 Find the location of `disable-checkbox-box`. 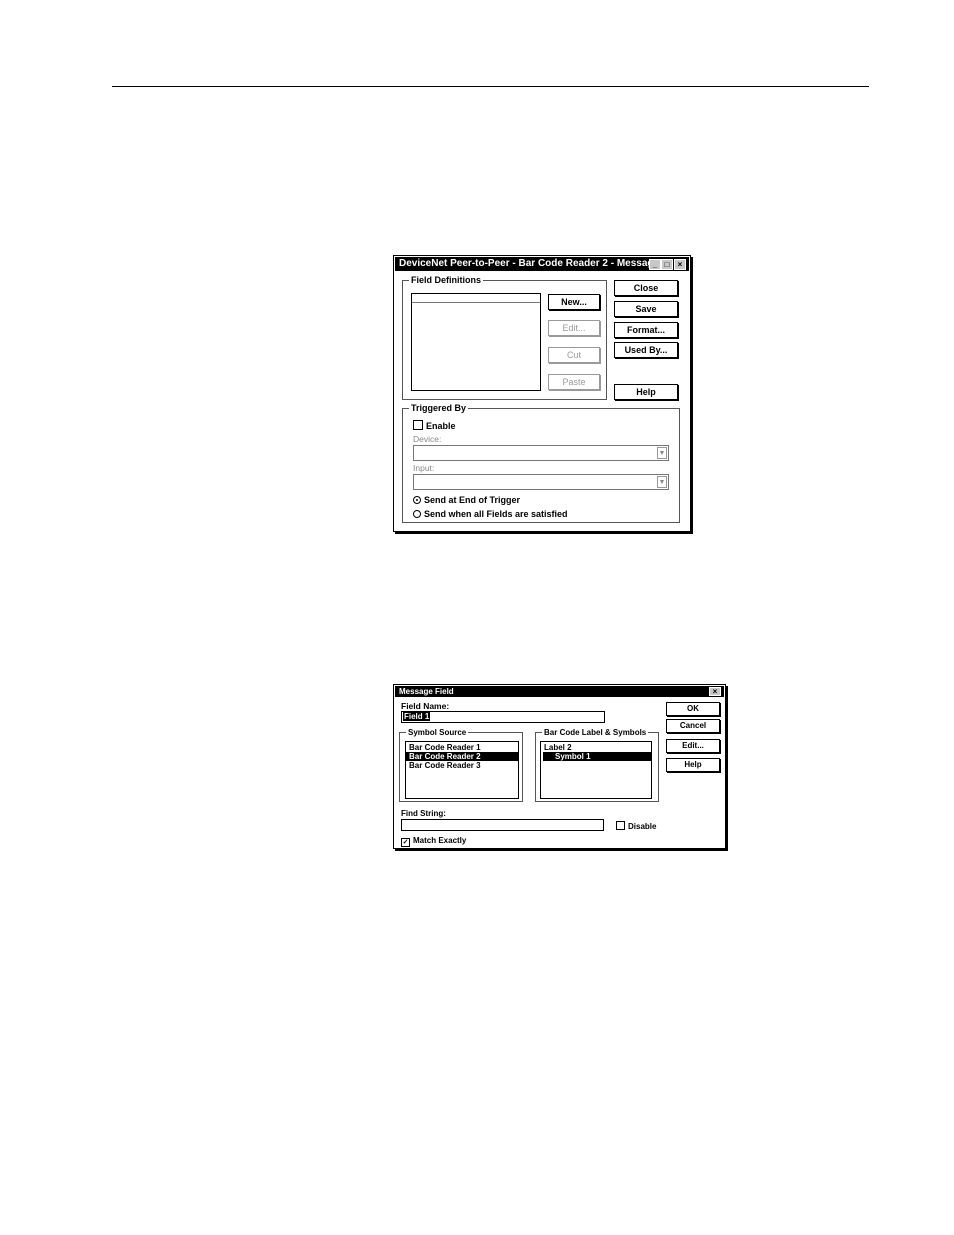

disable-checkbox-box is located at coordinates (620, 825).